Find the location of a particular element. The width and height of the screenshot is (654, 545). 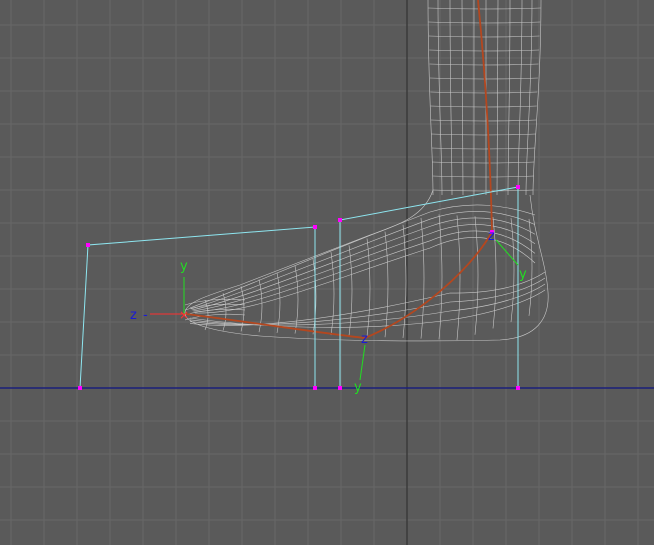

toe-z-label: z is located at coordinates (133, 315).